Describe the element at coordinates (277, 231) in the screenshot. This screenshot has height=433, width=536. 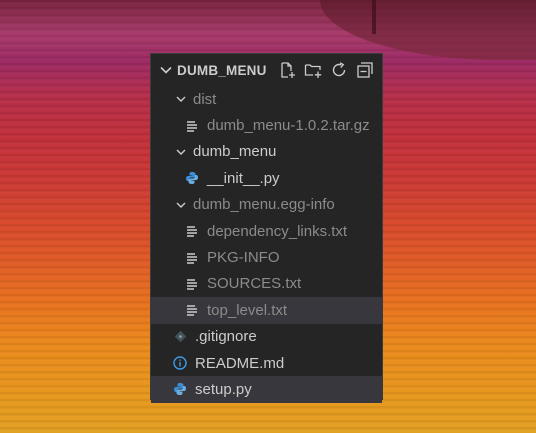
I see `tree-item-label: dependency_links.txt` at that location.